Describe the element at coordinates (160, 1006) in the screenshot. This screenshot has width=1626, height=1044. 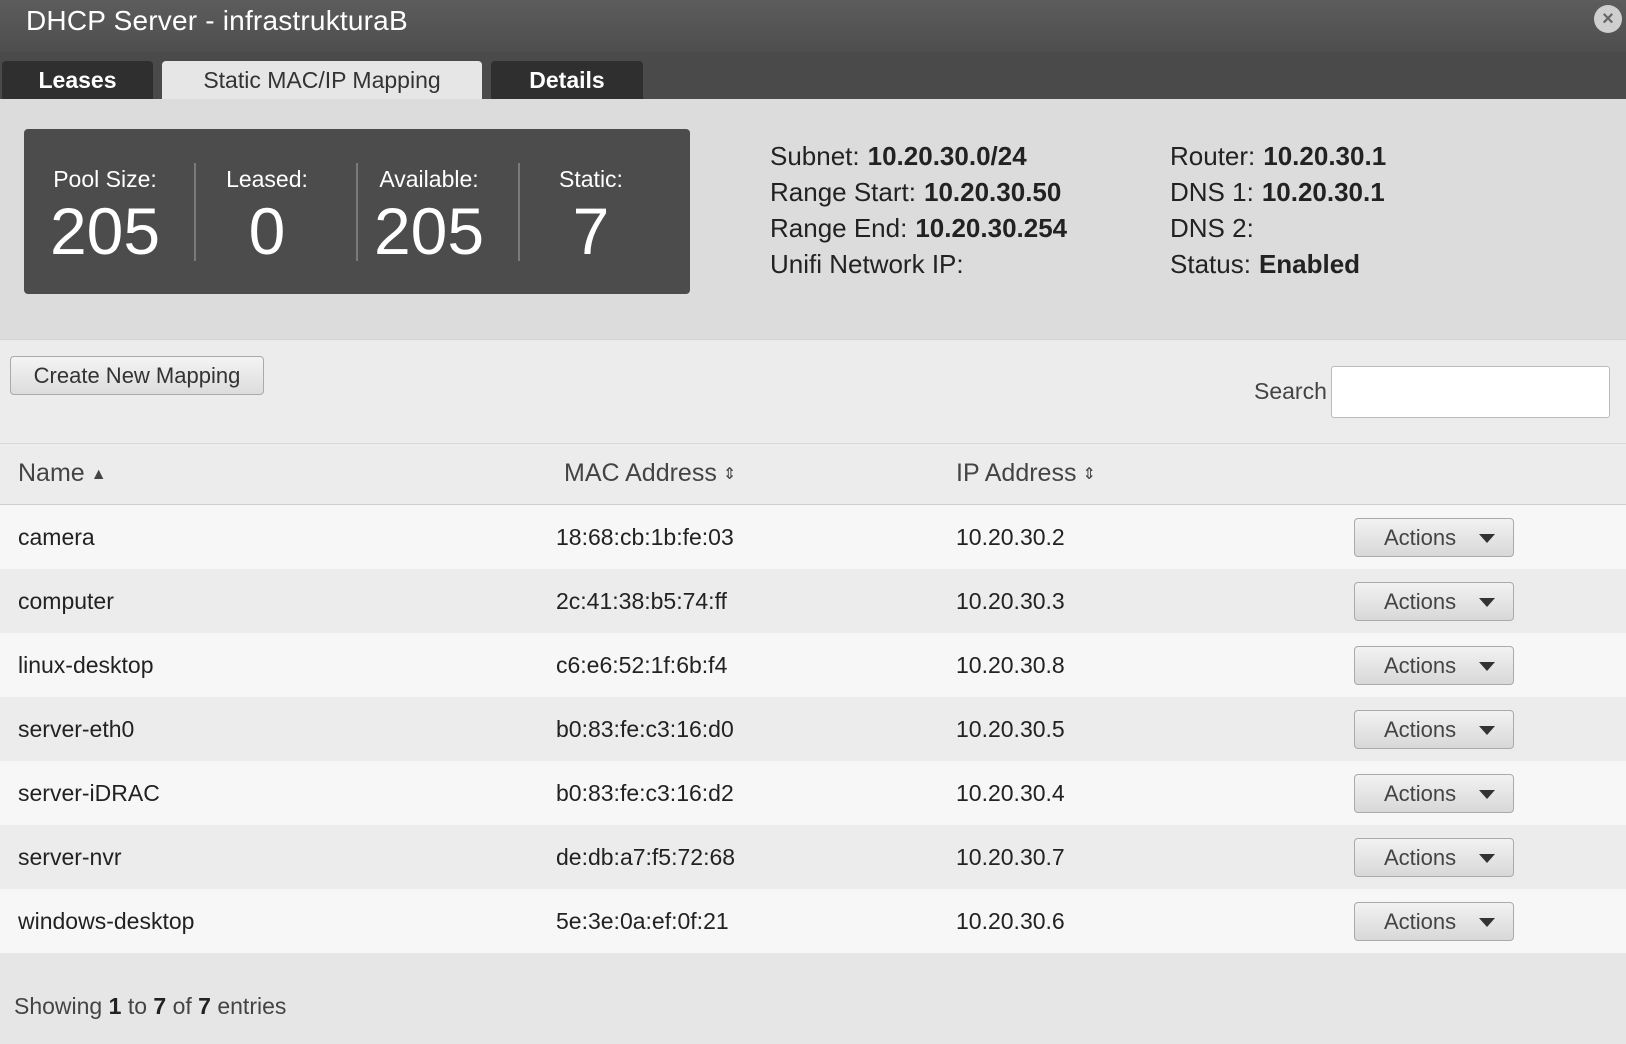
I see `entries-to: 7` at that location.